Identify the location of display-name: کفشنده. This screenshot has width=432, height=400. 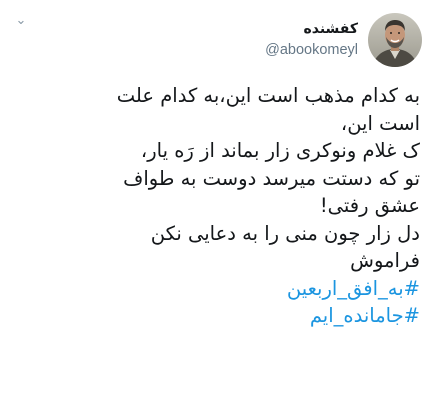
(330, 29).